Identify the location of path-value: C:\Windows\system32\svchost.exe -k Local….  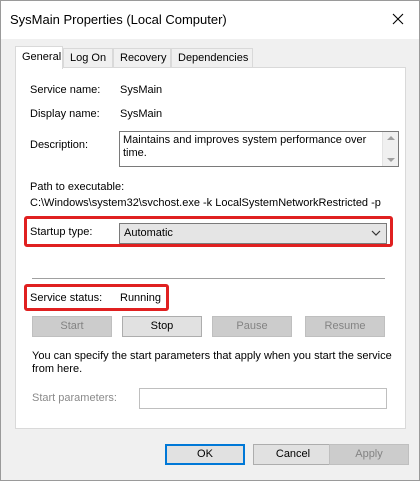
(205, 203).